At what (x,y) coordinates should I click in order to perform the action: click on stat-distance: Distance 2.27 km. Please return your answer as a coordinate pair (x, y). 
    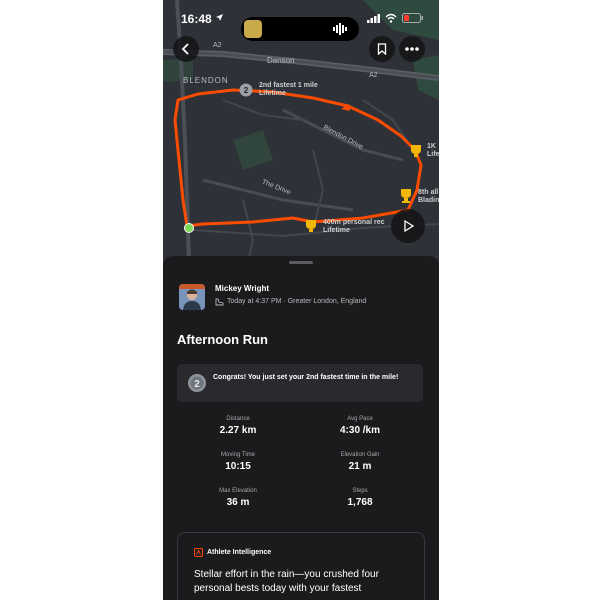
    Looking at the image, I should click on (238, 426).